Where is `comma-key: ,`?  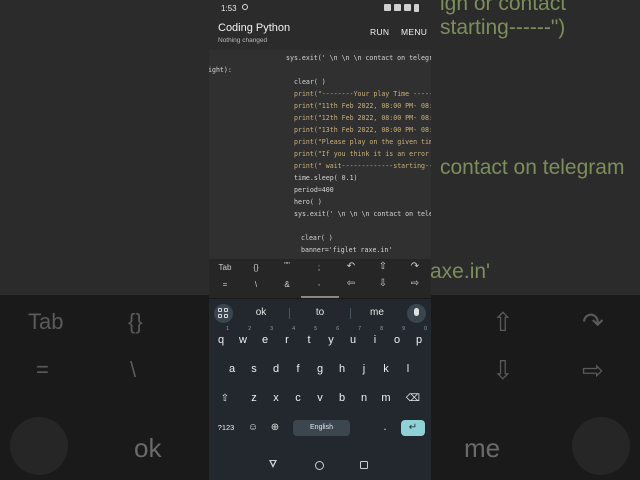
comma-key: , is located at coordinates (319, 282).